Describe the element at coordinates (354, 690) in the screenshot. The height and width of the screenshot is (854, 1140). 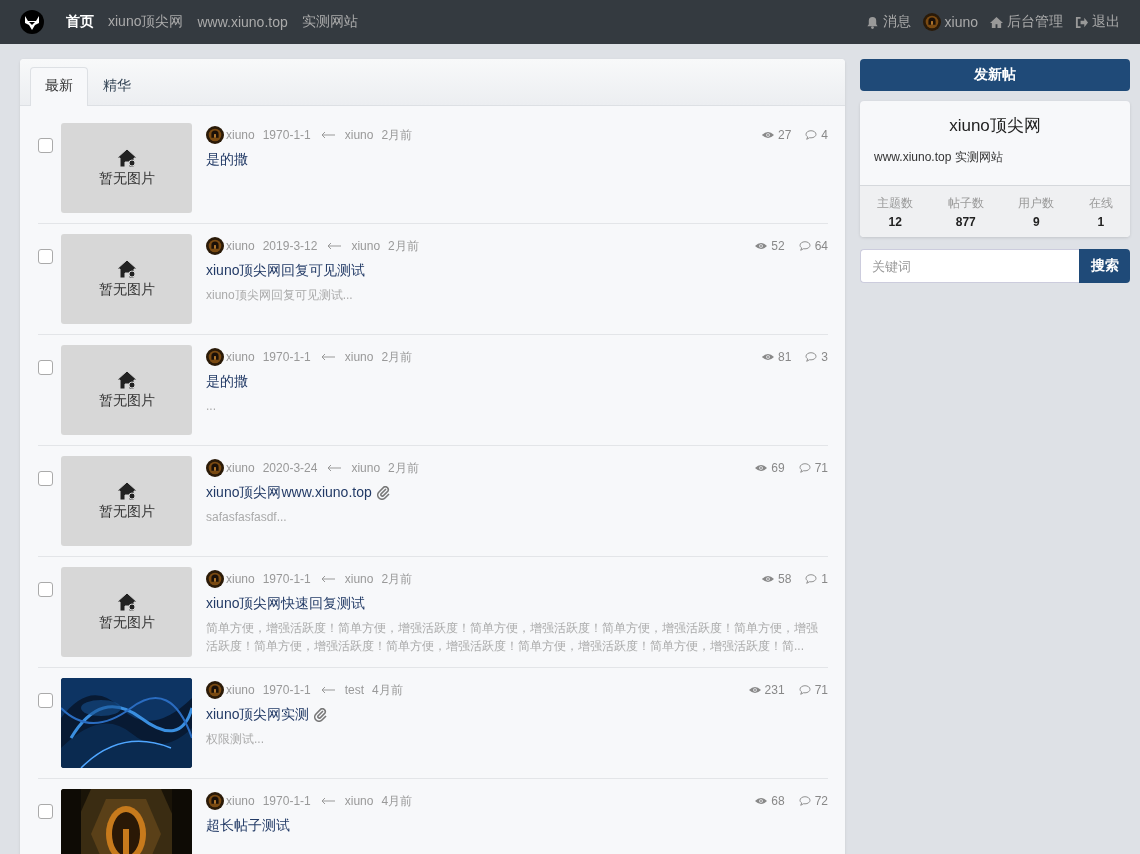
I see `last-reply-user: test` at that location.